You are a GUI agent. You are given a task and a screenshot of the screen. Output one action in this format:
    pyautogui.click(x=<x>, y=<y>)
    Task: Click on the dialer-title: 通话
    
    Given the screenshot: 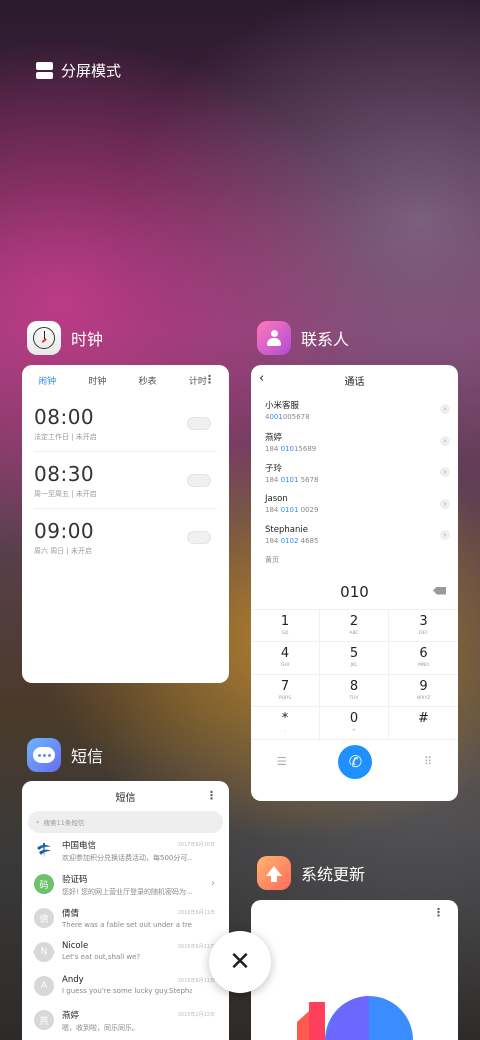 What is the action you would take?
    pyautogui.click(x=354, y=382)
    